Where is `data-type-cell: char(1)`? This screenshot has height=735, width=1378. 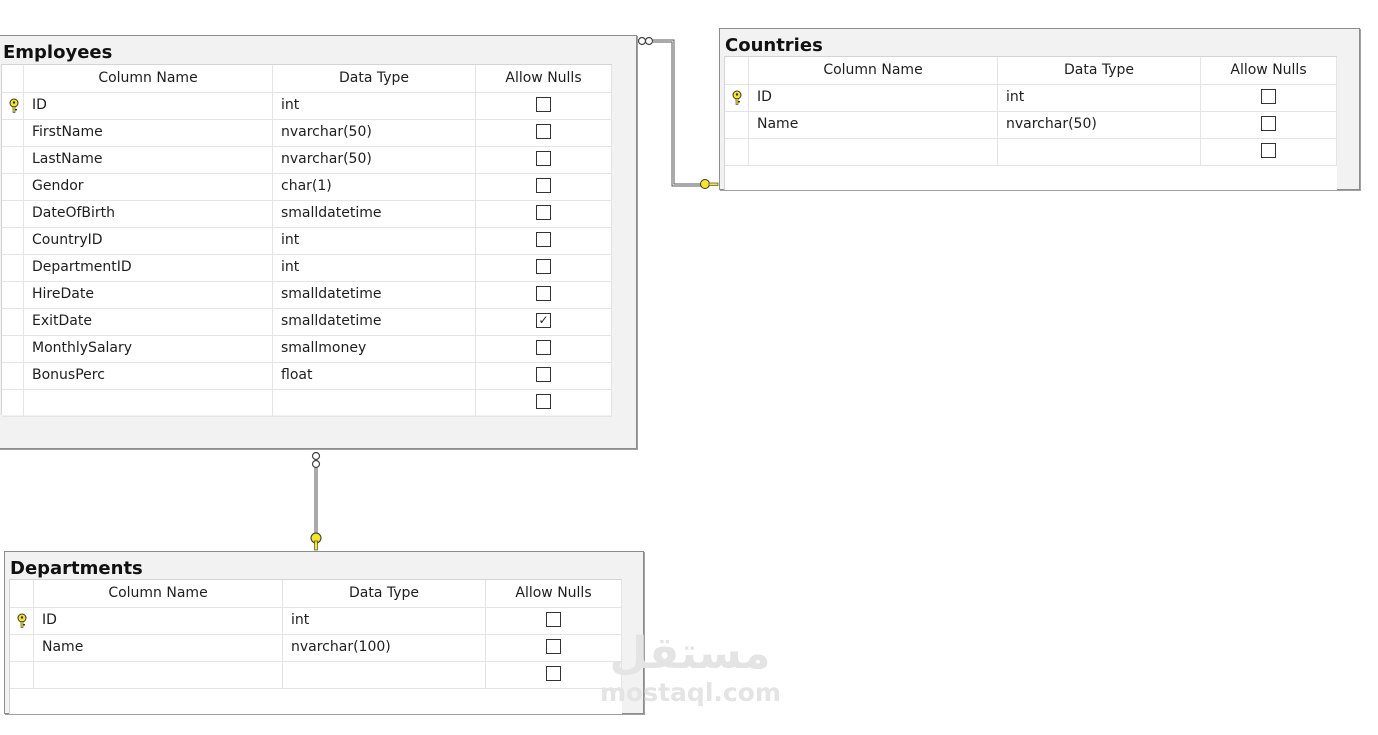 data-type-cell: char(1) is located at coordinates (374, 186).